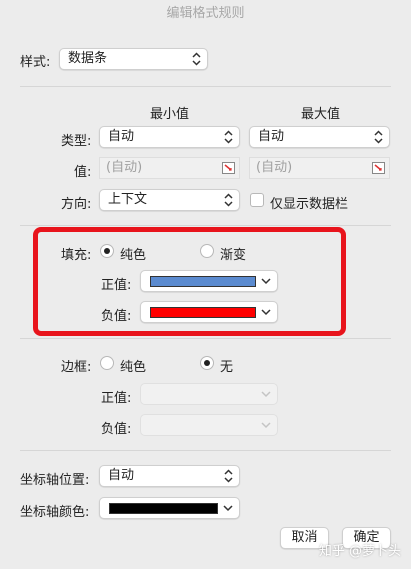 Image resolution: width=411 pixels, height=569 pixels. What do you see at coordinates (83, 172) in the screenshot?
I see `value-label: 值:` at bounding box center [83, 172].